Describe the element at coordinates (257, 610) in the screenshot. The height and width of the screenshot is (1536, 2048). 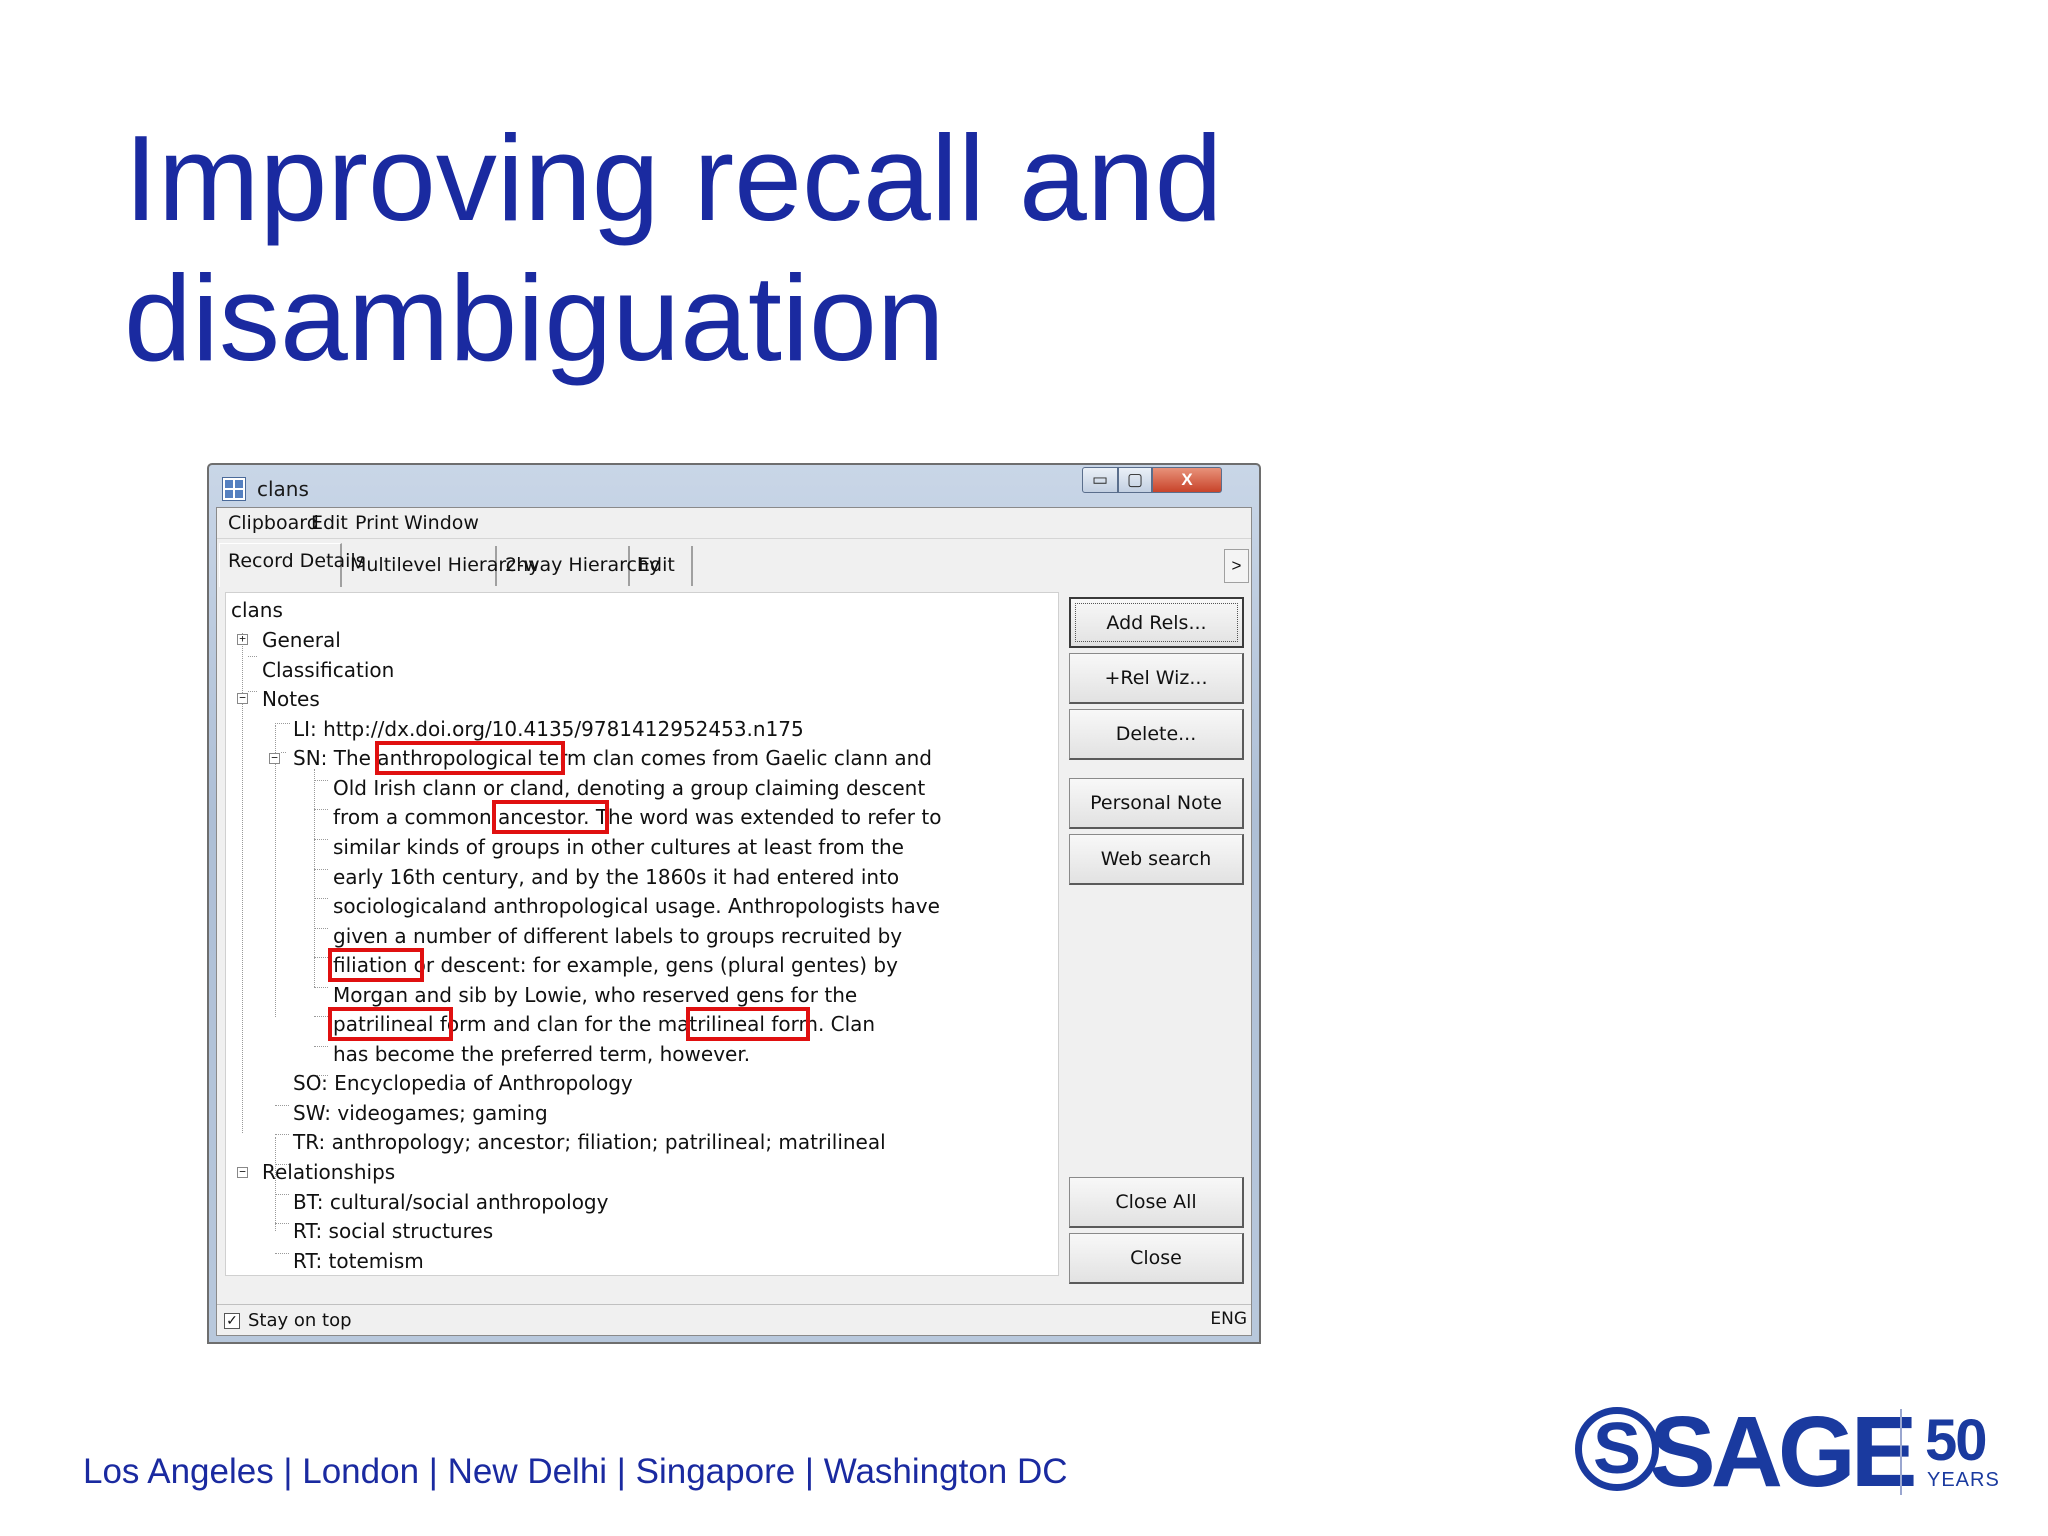
I see `tree-root: clans` at that location.